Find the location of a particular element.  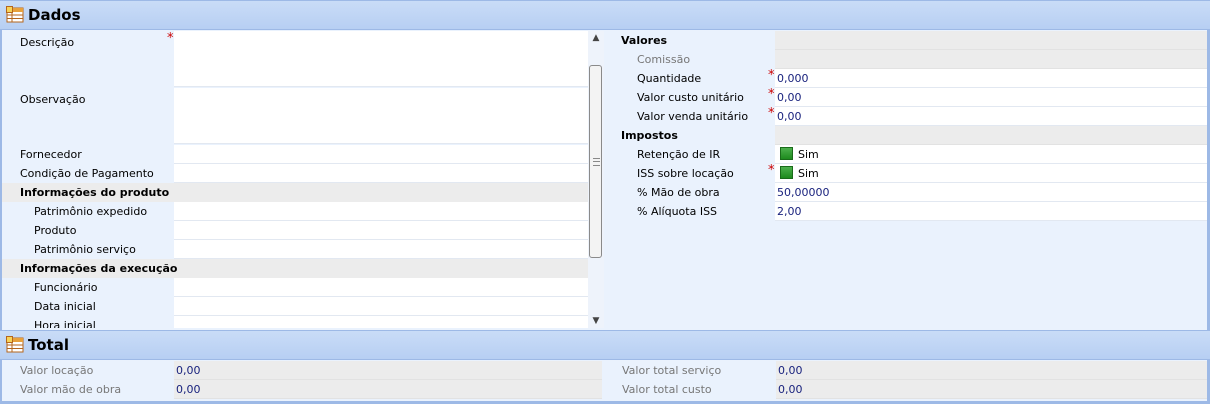

row-patrimonio-servico: Patrimônio serviço is located at coordinates (295, 249).